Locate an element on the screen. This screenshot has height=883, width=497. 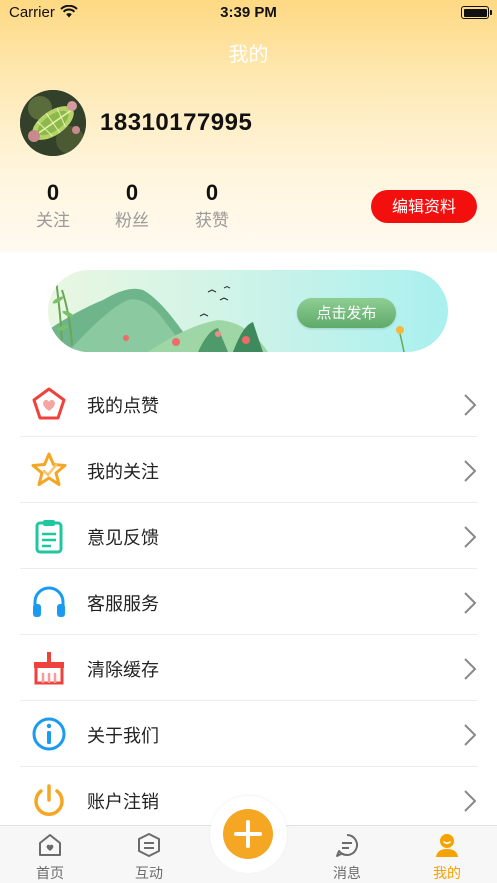
publish-fab is located at coordinates (248, 834).